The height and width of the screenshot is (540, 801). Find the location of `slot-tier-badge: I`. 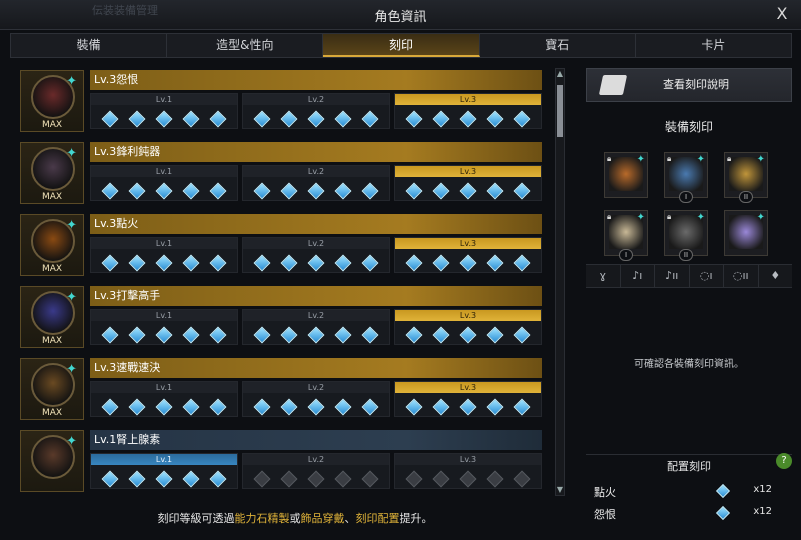

slot-tier-badge: I is located at coordinates (626, 255).